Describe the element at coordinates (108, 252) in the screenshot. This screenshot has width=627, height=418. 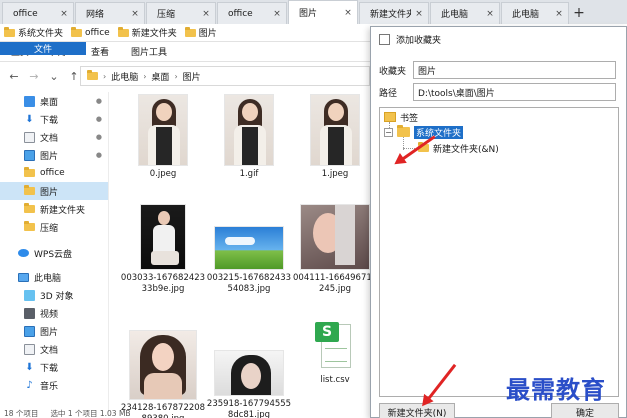
I see `pane-divider` at that location.